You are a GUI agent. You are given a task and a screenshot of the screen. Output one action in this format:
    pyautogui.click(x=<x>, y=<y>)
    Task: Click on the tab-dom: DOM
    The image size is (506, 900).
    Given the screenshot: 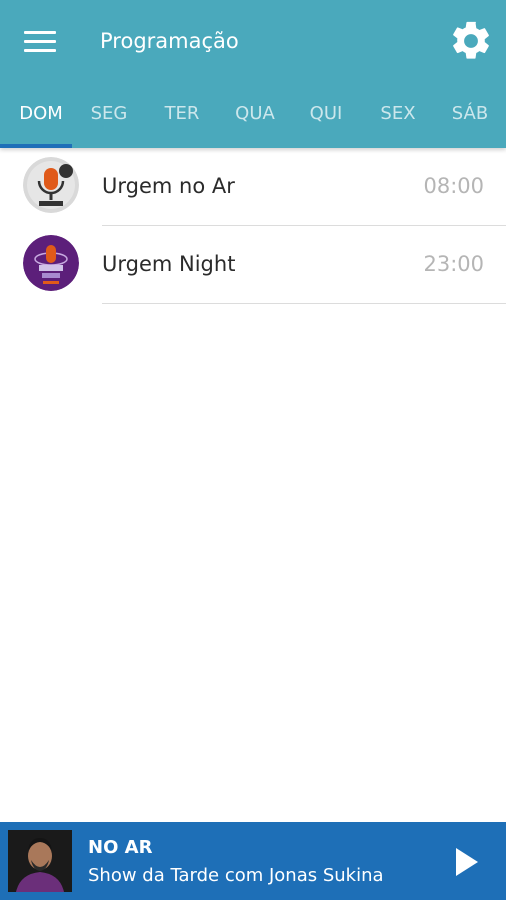 What is the action you would take?
    pyautogui.click(x=41, y=120)
    